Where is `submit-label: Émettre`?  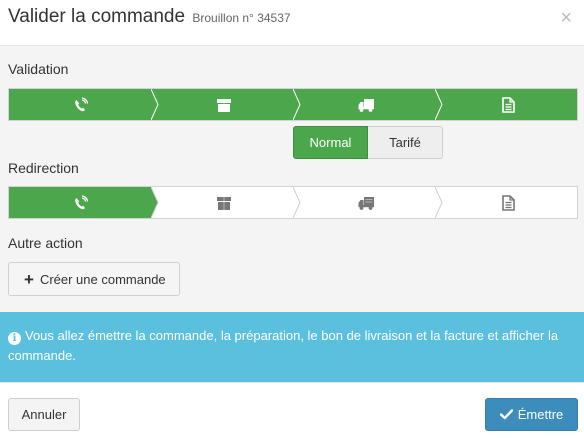
submit-label: Émettre is located at coordinates (540, 414).